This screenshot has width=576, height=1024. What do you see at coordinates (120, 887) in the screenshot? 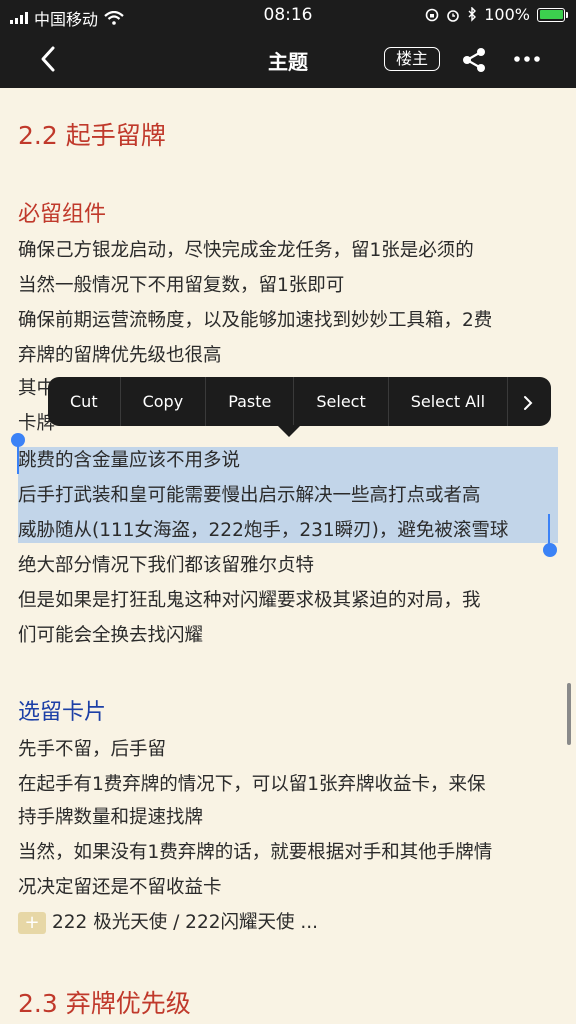
I see `content-line: 况决定留还是不留收益卡` at bounding box center [120, 887].